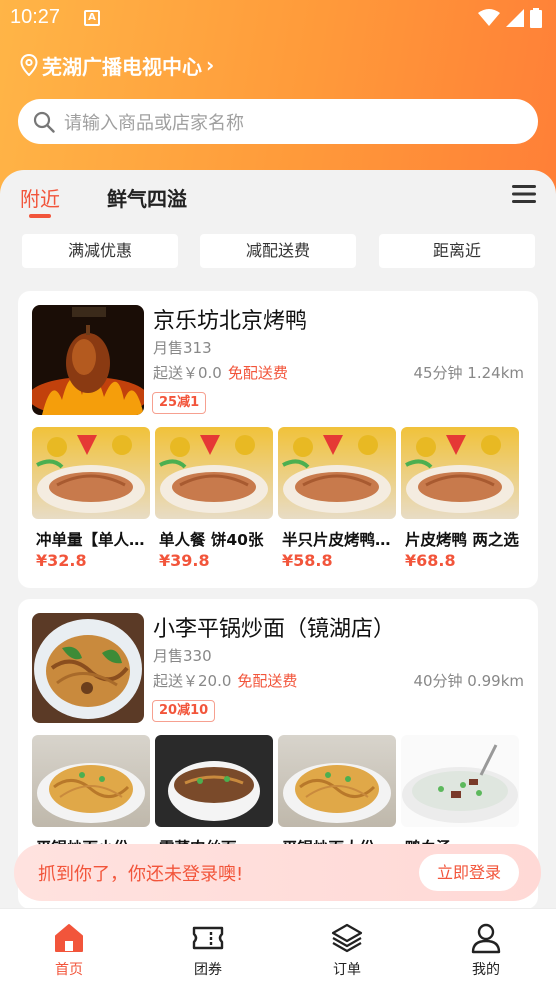  What do you see at coordinates (524, 194) in the screenshot?
I see `menu-icon` at bounding box center [524, 194].